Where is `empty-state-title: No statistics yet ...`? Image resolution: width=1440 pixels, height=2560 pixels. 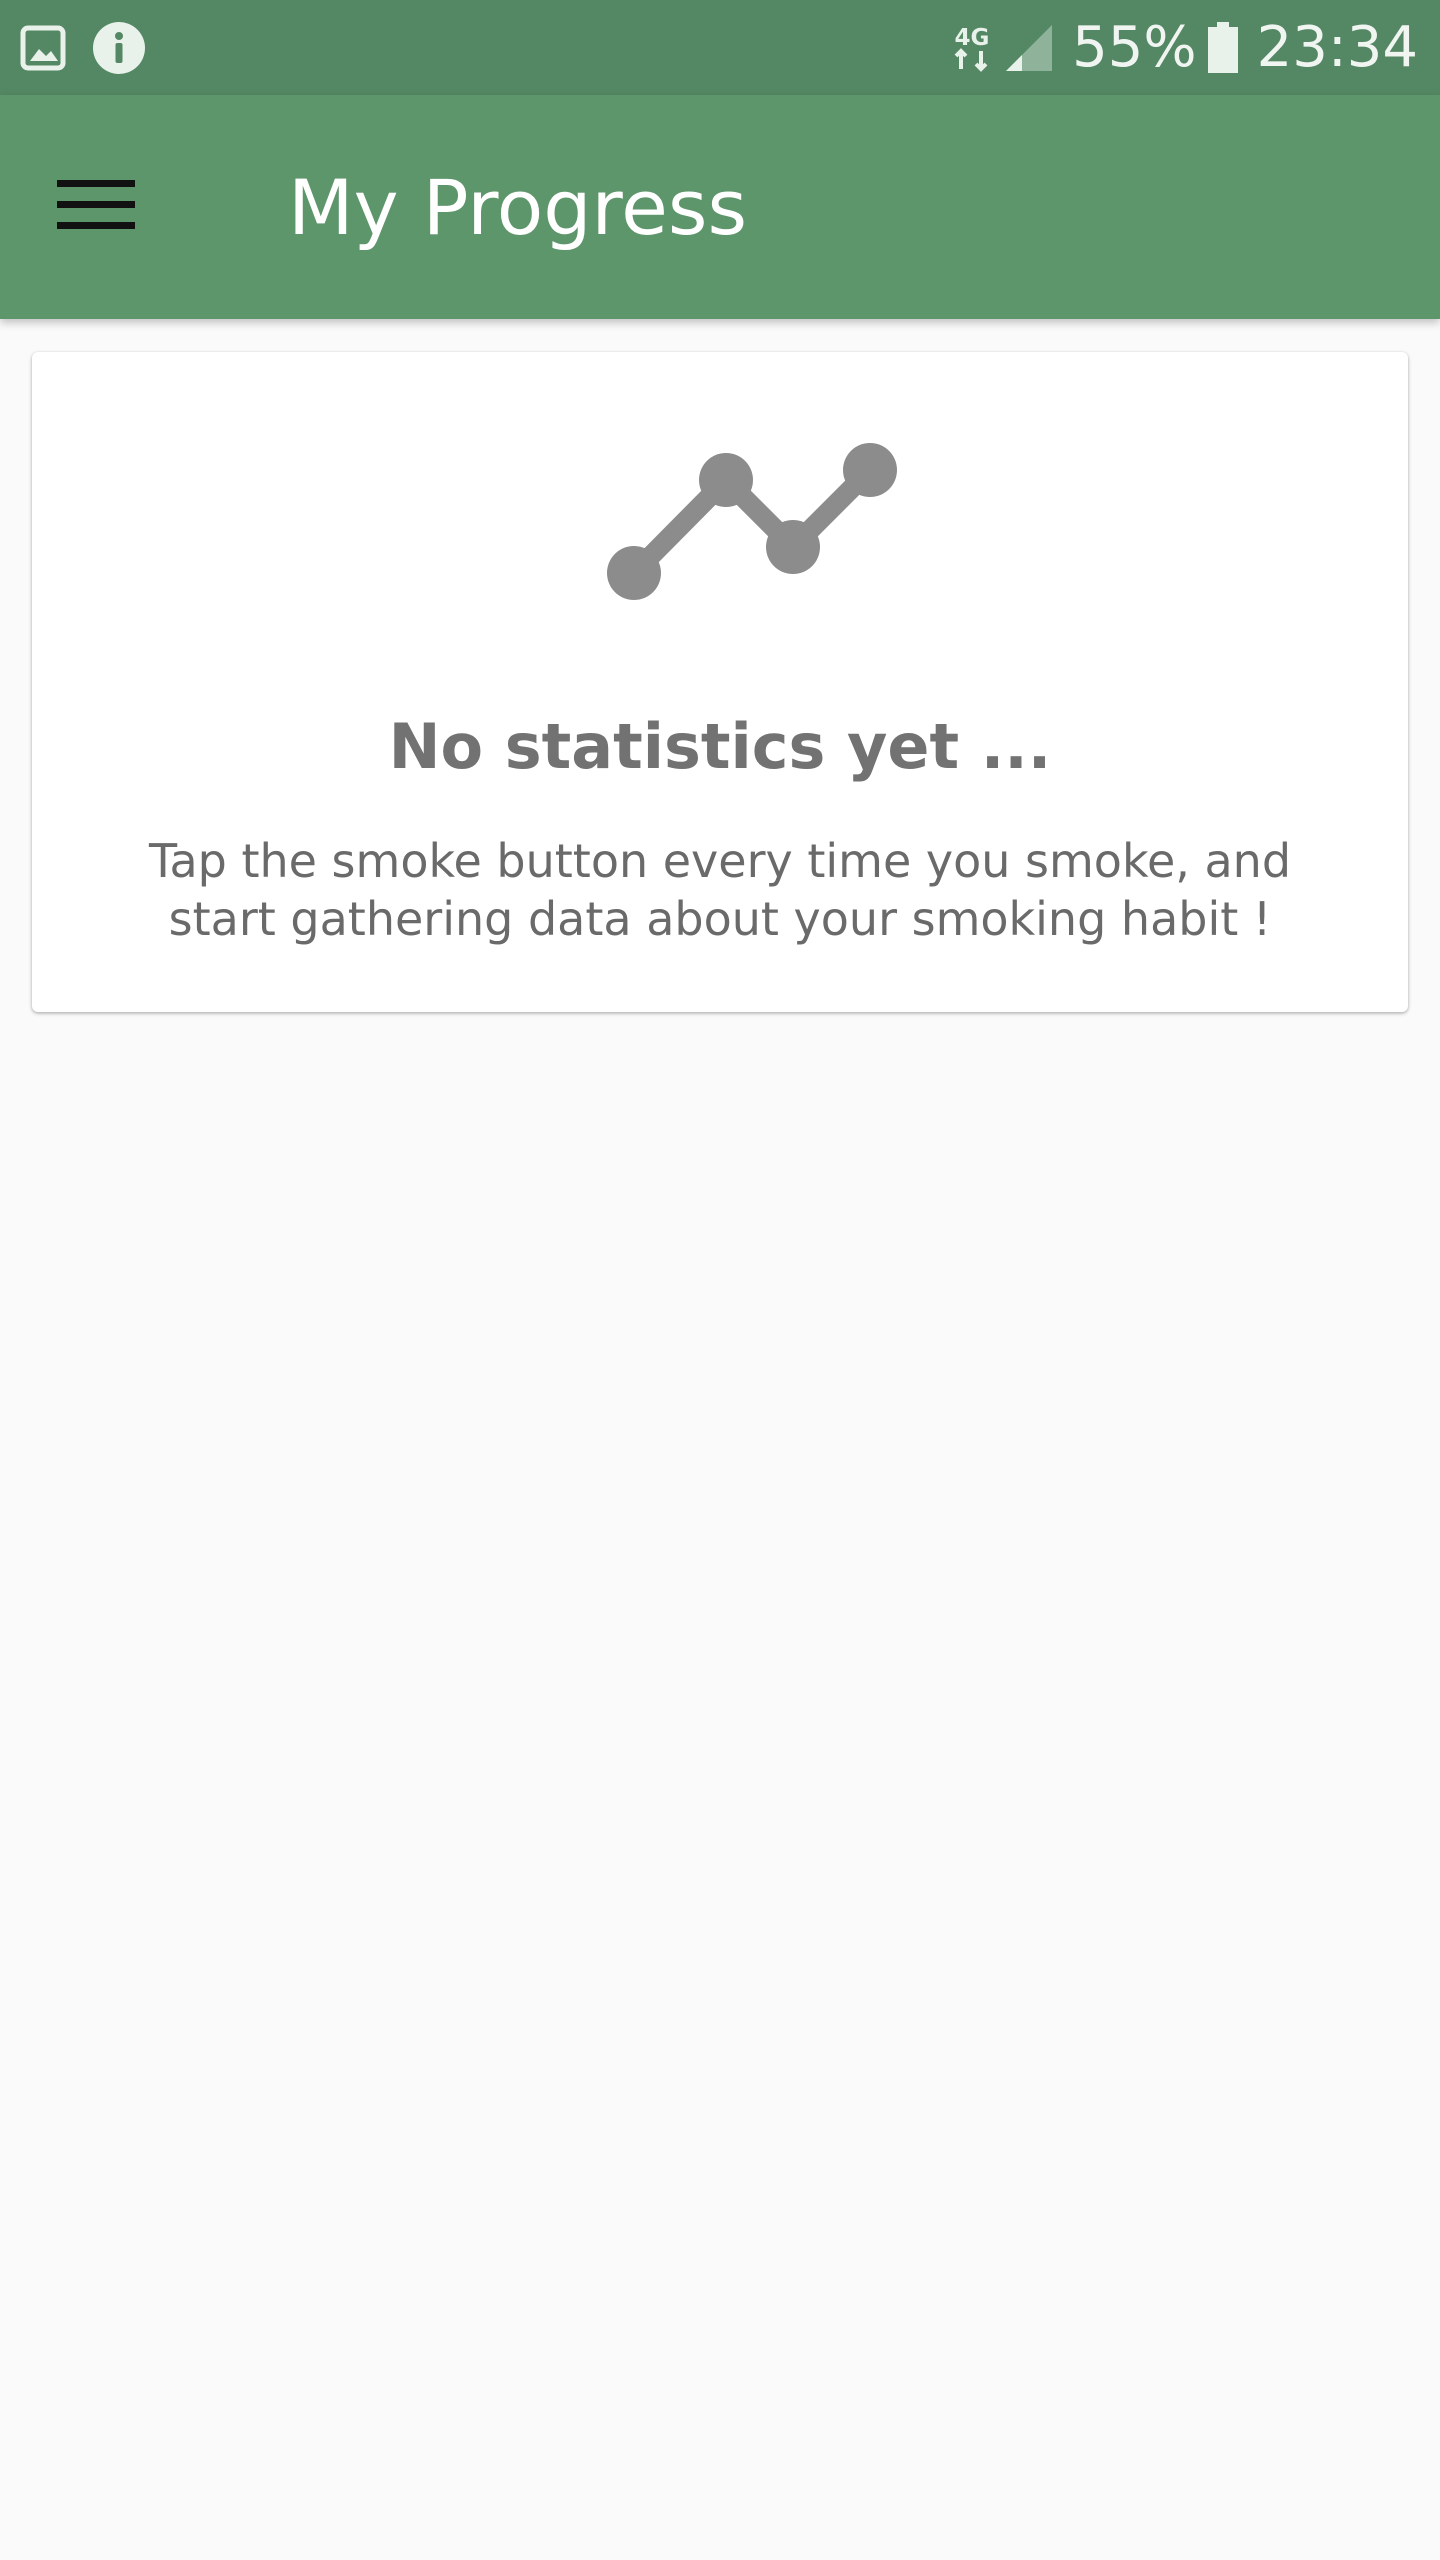
empty-state-title: No statistics yet ... is located at coordinates (720, 746).